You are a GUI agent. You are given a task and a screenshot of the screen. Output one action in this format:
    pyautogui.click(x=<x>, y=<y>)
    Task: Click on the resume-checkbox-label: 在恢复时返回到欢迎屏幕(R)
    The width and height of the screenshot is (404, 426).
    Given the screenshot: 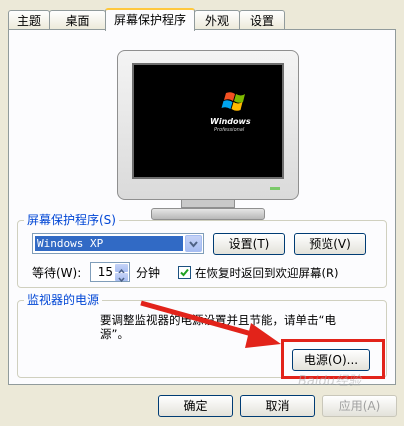 What is the action you would take?
    pyautogui.click(x=266, y=273)
    